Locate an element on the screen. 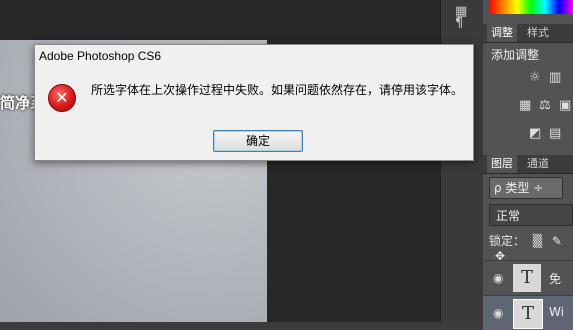 This screenshot has height=330, width=573. color-balance-icon: ⚖ is located at coordinates (545, 105).